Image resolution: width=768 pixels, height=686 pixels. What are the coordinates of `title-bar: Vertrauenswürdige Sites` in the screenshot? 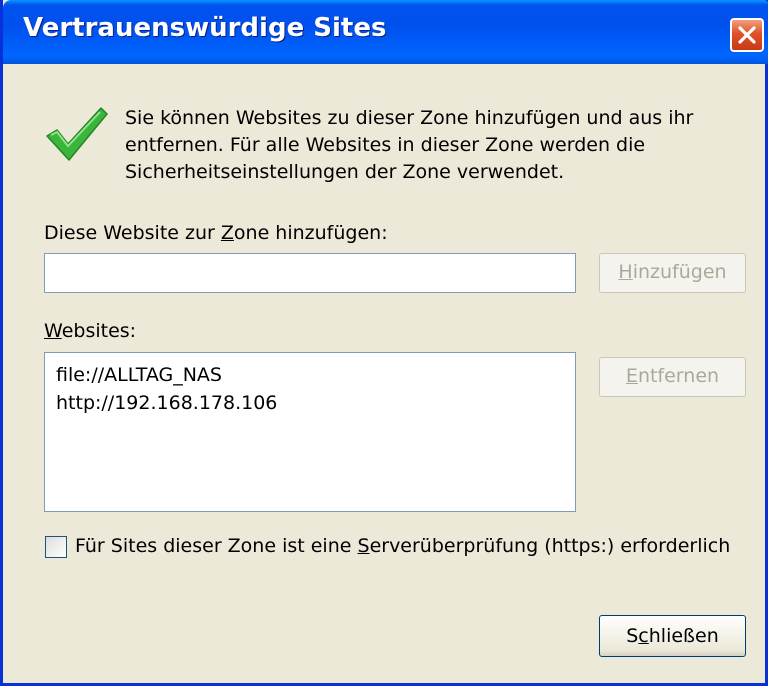 It's located at (385, 32).